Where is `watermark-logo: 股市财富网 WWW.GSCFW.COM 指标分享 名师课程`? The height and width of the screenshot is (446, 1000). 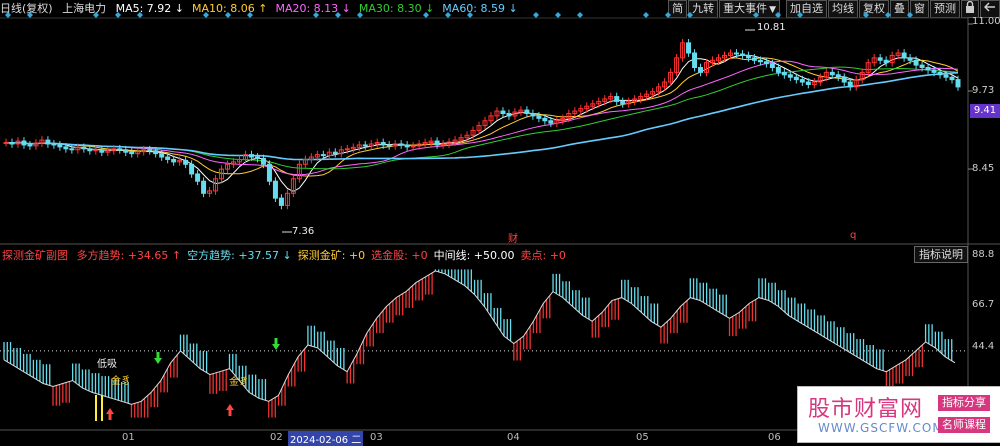 watermark-logo: 股市财富网 WWW.GSCFW.COM 指标分享 名师课程 is located at coordinates (898, 414).